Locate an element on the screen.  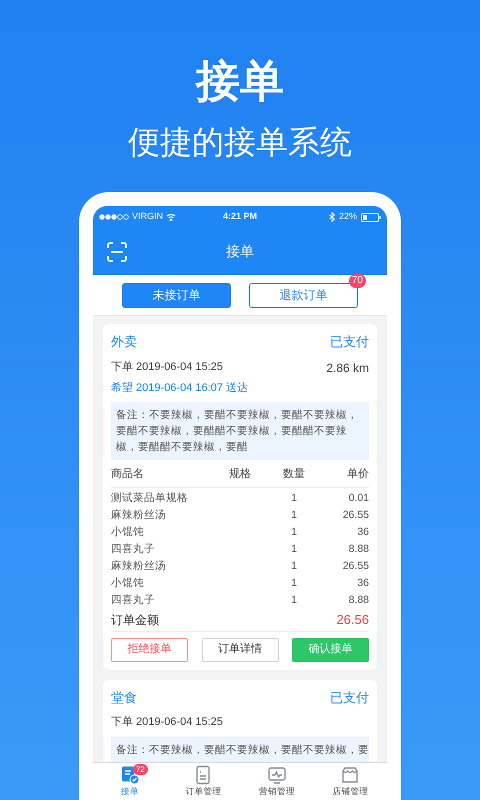
bottom-tab: 店铺管理 is located at coordinates (350, 781).